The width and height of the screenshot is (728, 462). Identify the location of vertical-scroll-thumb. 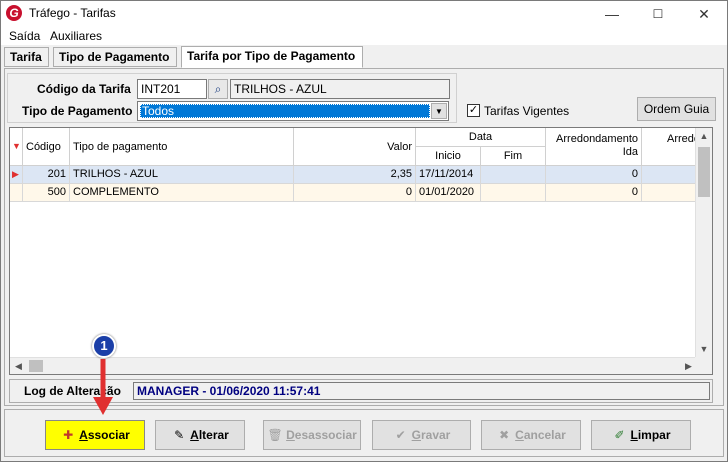
(704, 172).